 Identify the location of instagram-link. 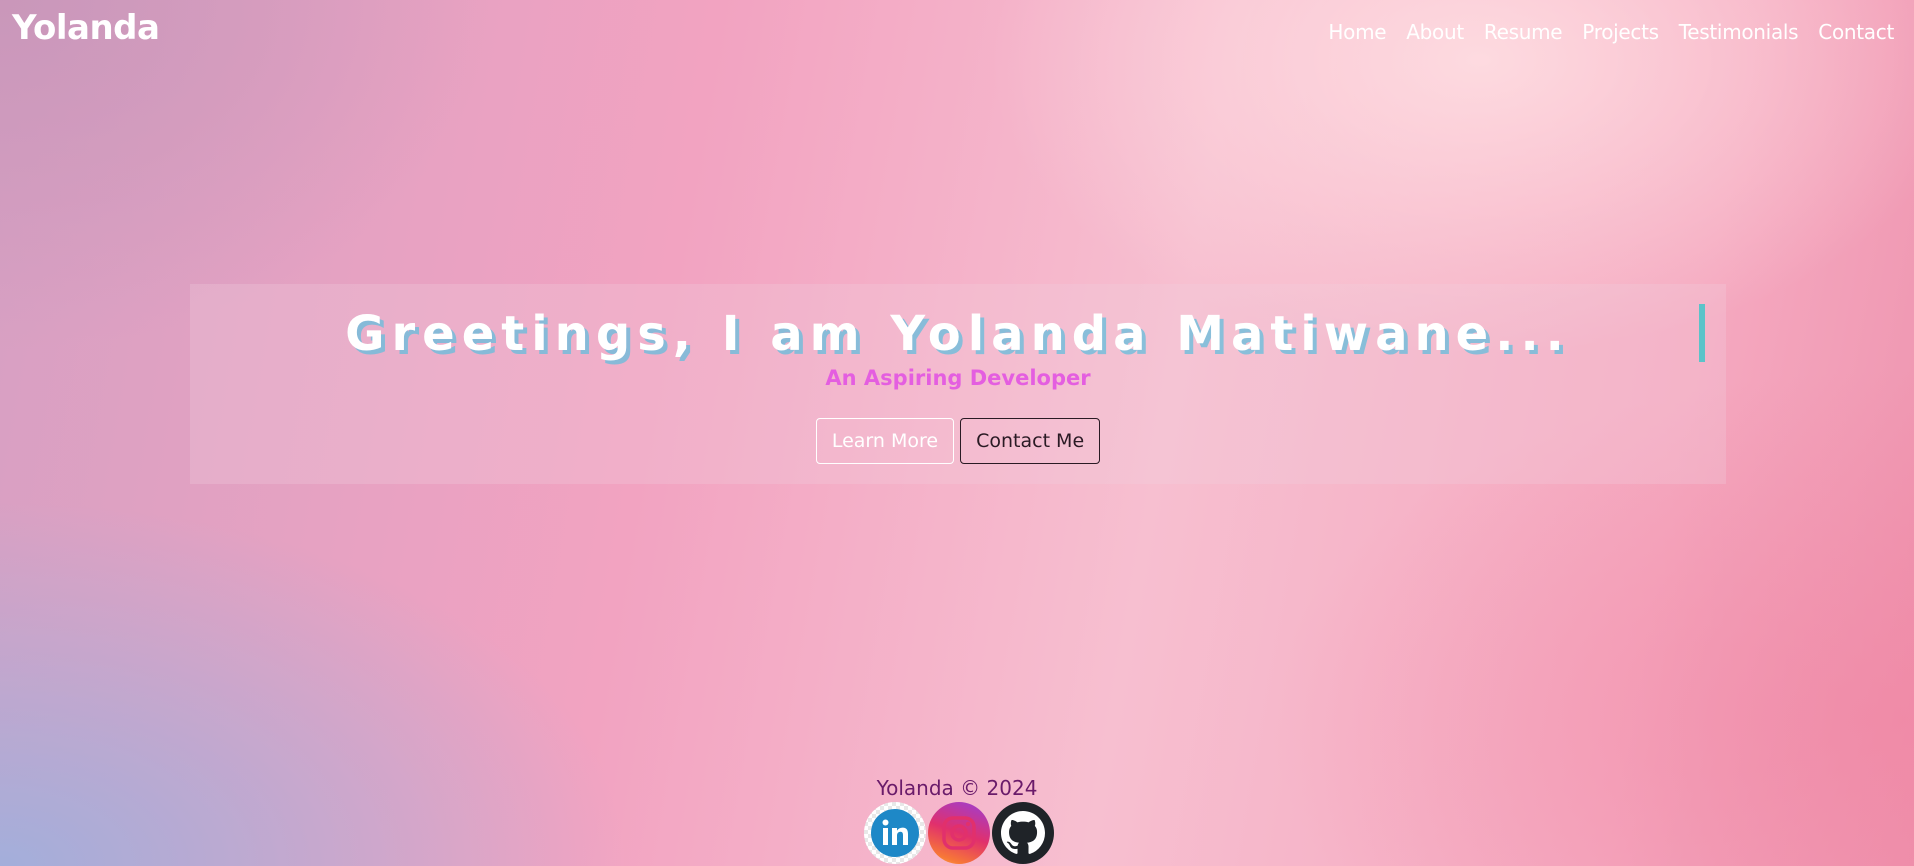
(959, 833).